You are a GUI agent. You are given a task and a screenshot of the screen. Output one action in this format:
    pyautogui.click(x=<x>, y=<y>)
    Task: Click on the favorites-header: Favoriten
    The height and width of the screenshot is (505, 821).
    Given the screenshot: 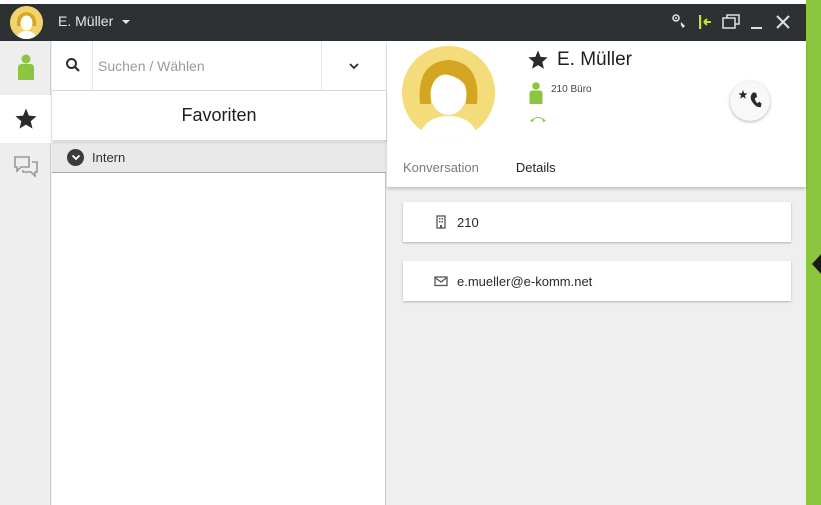 What is the action you would take?
    pyautogui.click(x=219, y=115)
    